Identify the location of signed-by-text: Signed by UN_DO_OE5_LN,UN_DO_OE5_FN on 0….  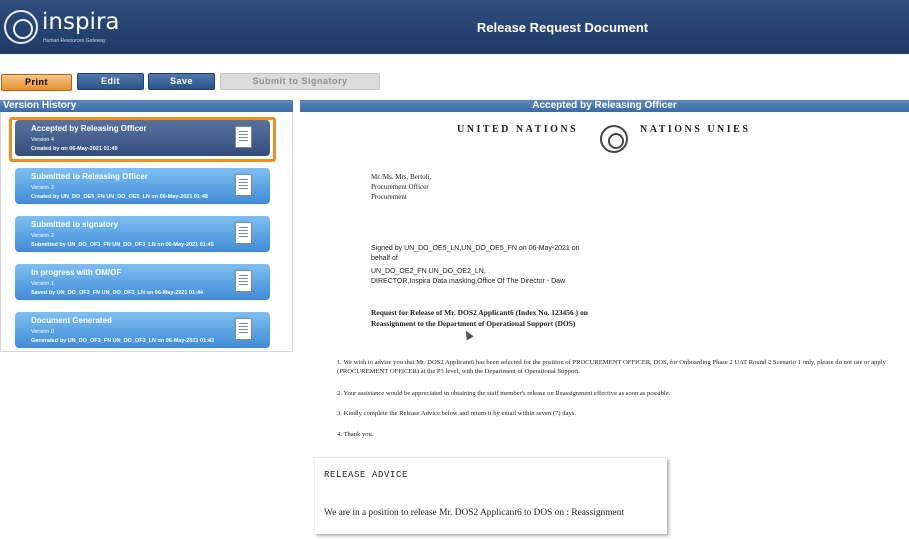
(475, 253).